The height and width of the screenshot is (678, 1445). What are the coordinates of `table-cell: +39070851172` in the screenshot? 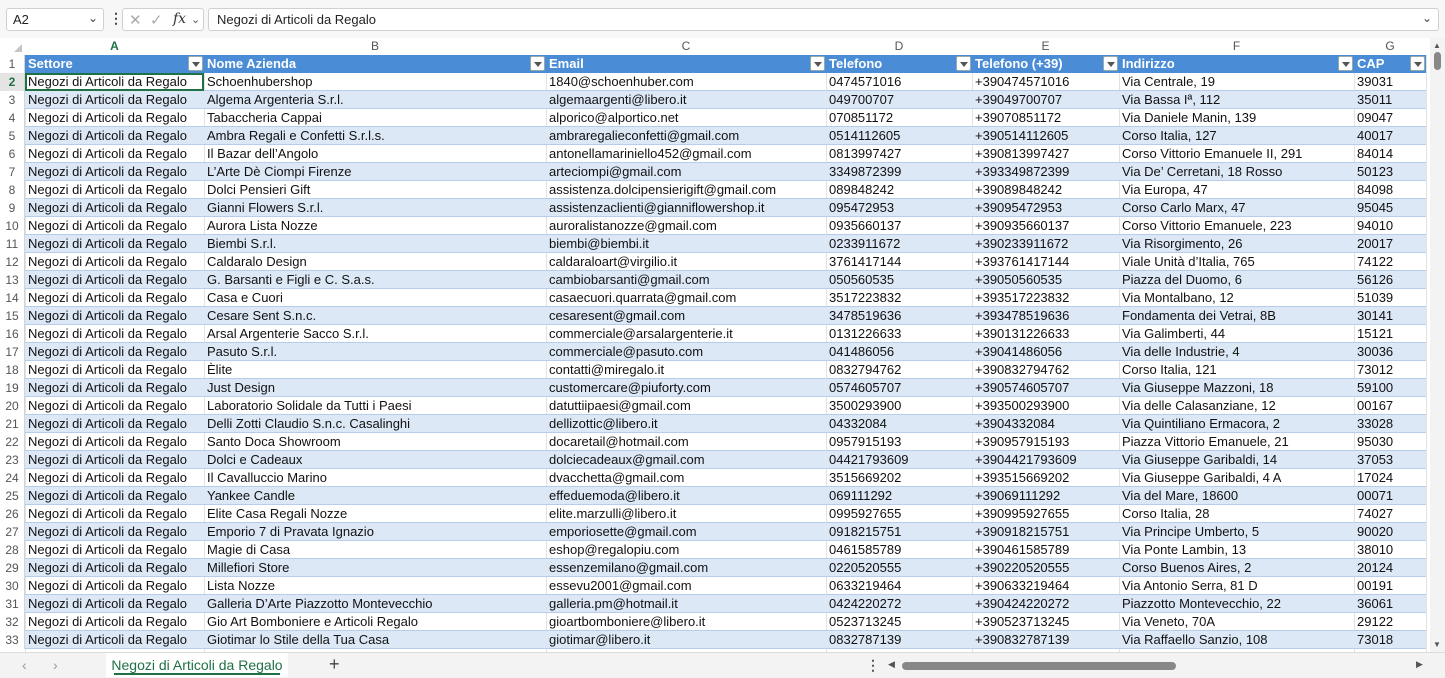 It's located at (1045, 118).